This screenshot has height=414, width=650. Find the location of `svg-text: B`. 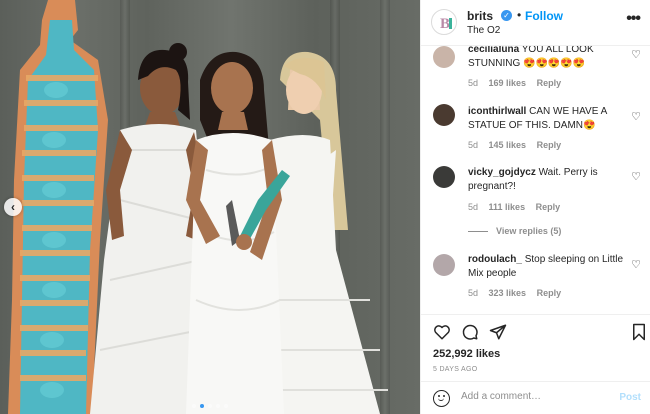

svg-text: B is located at coordinates (445, 24).